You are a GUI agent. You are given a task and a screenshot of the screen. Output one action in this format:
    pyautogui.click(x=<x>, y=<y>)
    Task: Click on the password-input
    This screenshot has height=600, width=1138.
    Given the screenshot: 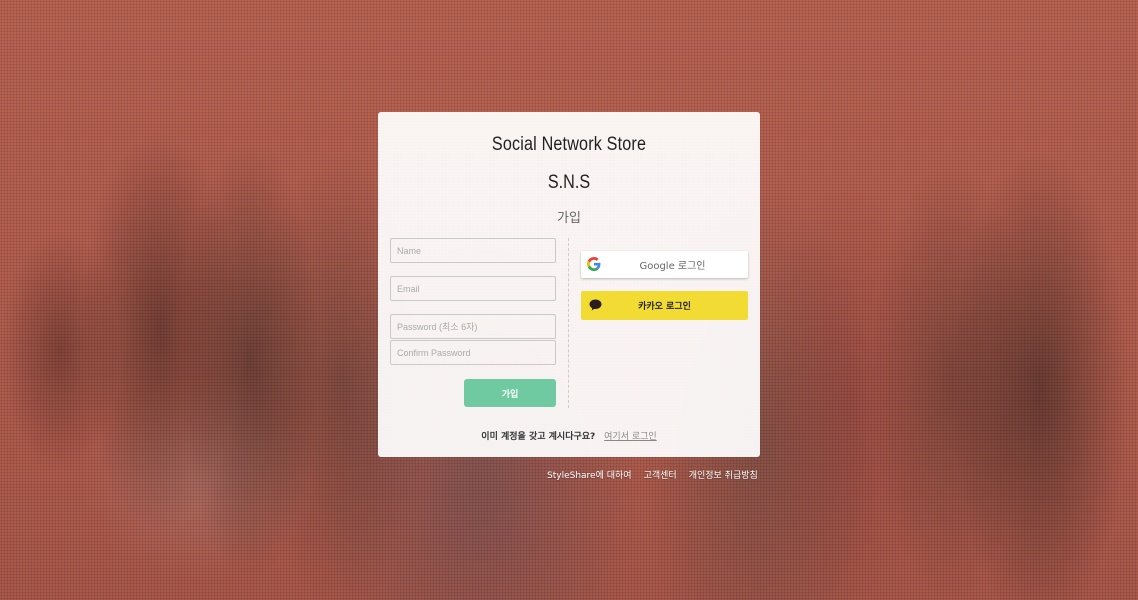 What is the action you would take?
    pyautogui.click(x=473, y=326)
    